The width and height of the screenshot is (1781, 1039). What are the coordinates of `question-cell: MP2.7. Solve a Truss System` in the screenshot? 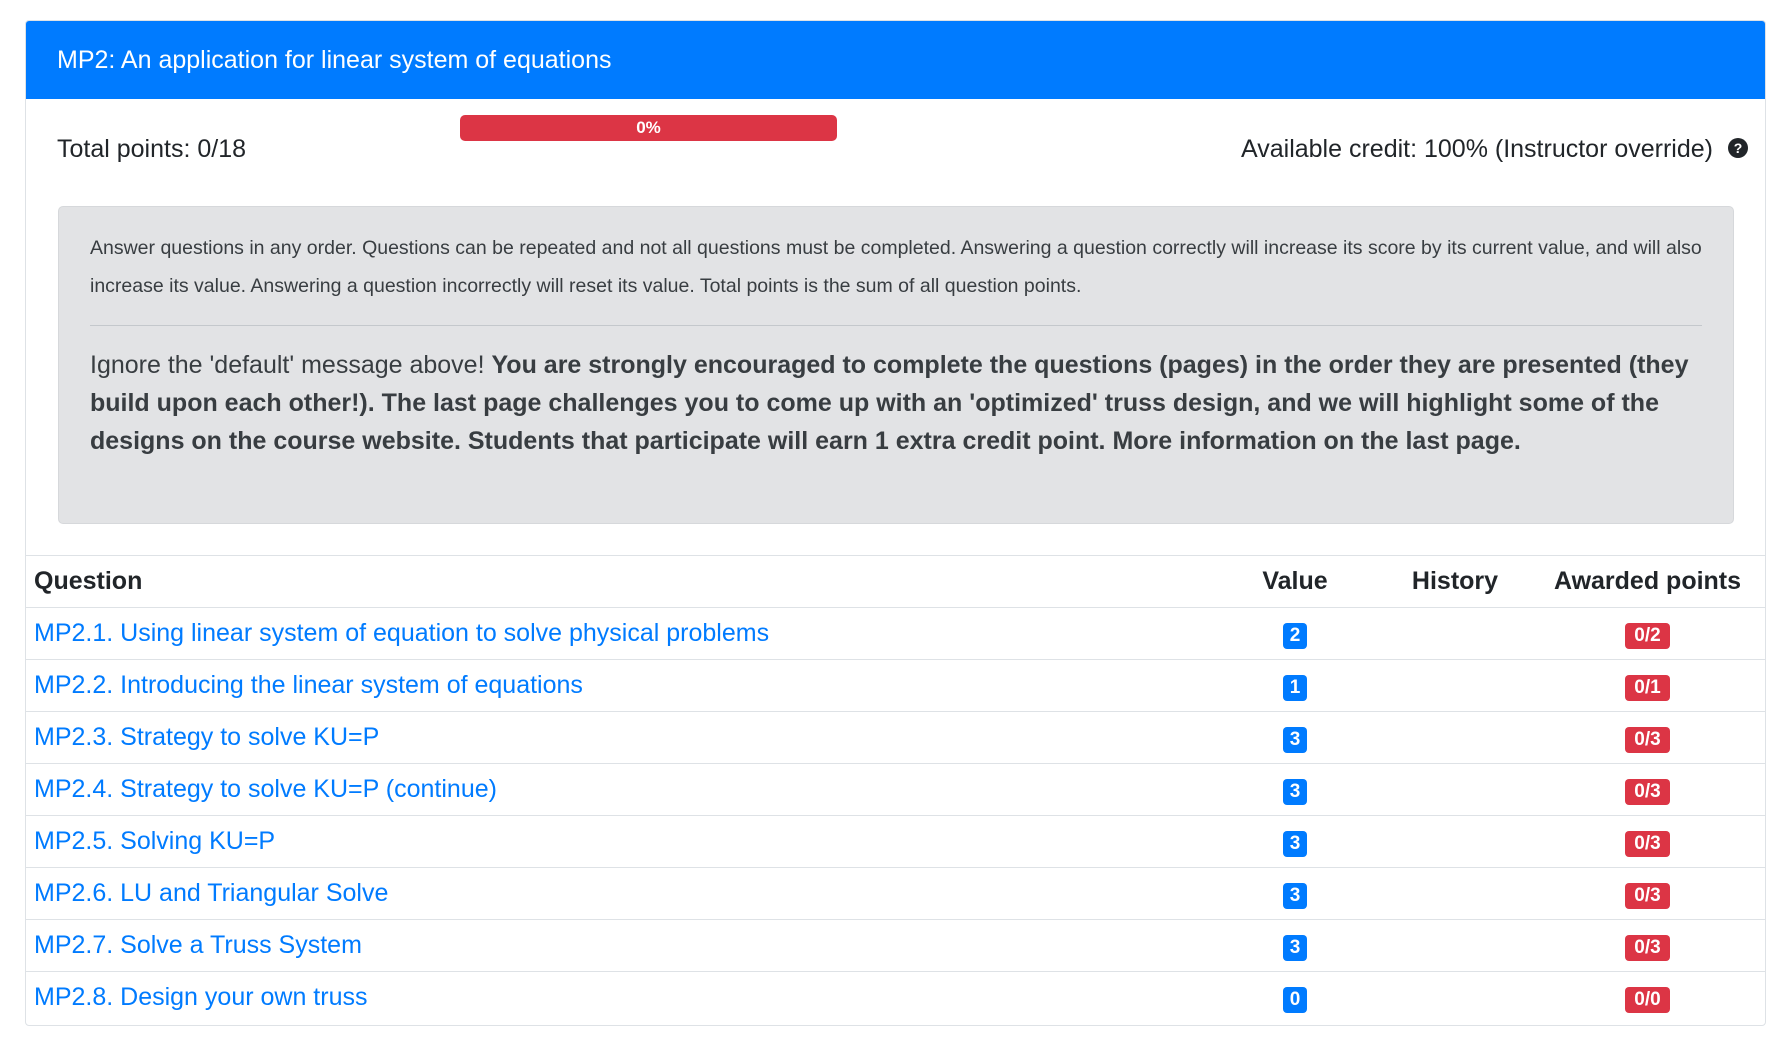 It's located at (618, 945).